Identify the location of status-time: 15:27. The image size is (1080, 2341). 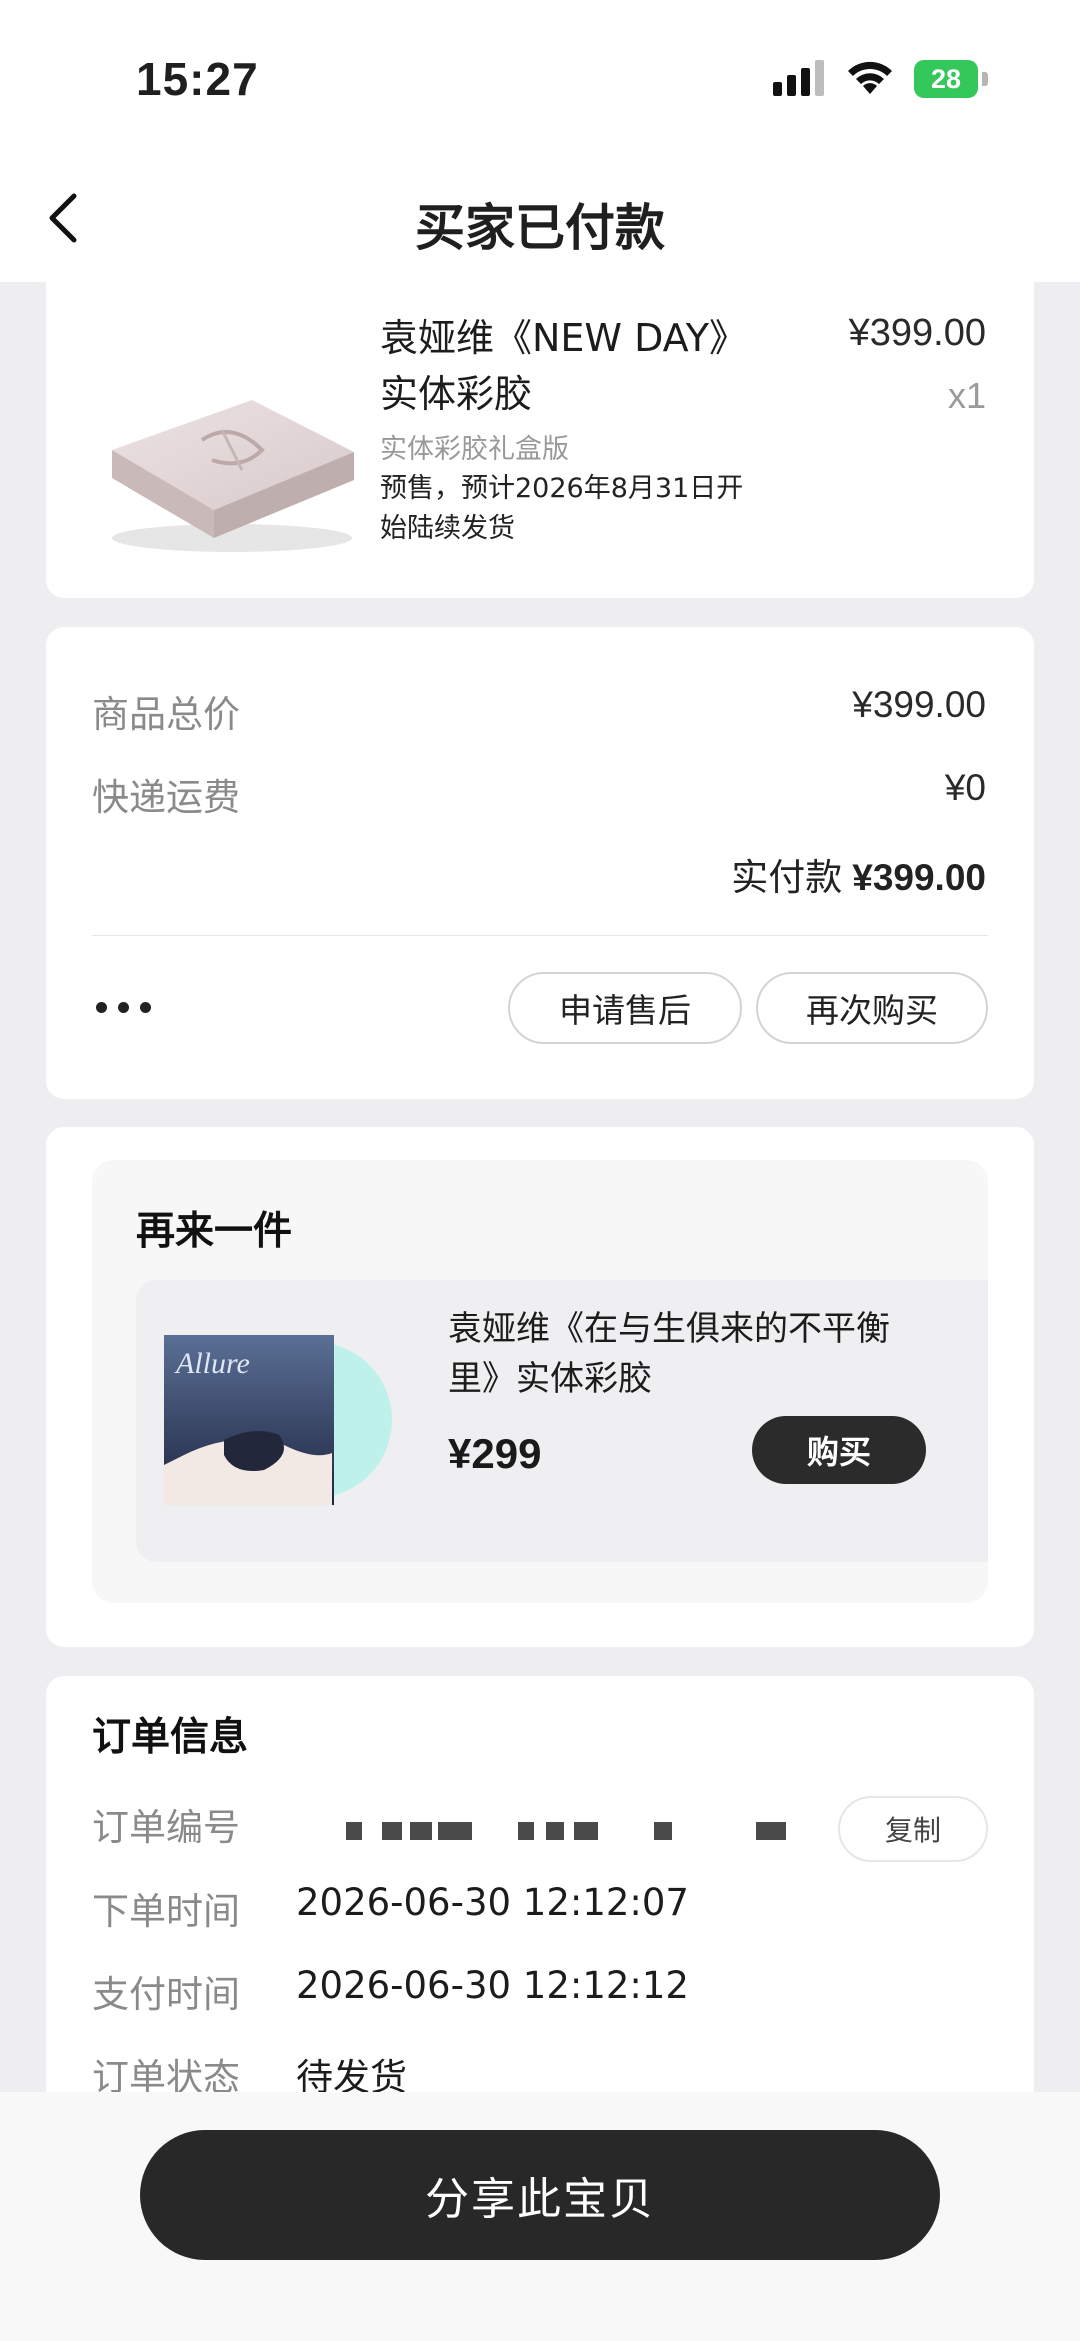
(197, 79).